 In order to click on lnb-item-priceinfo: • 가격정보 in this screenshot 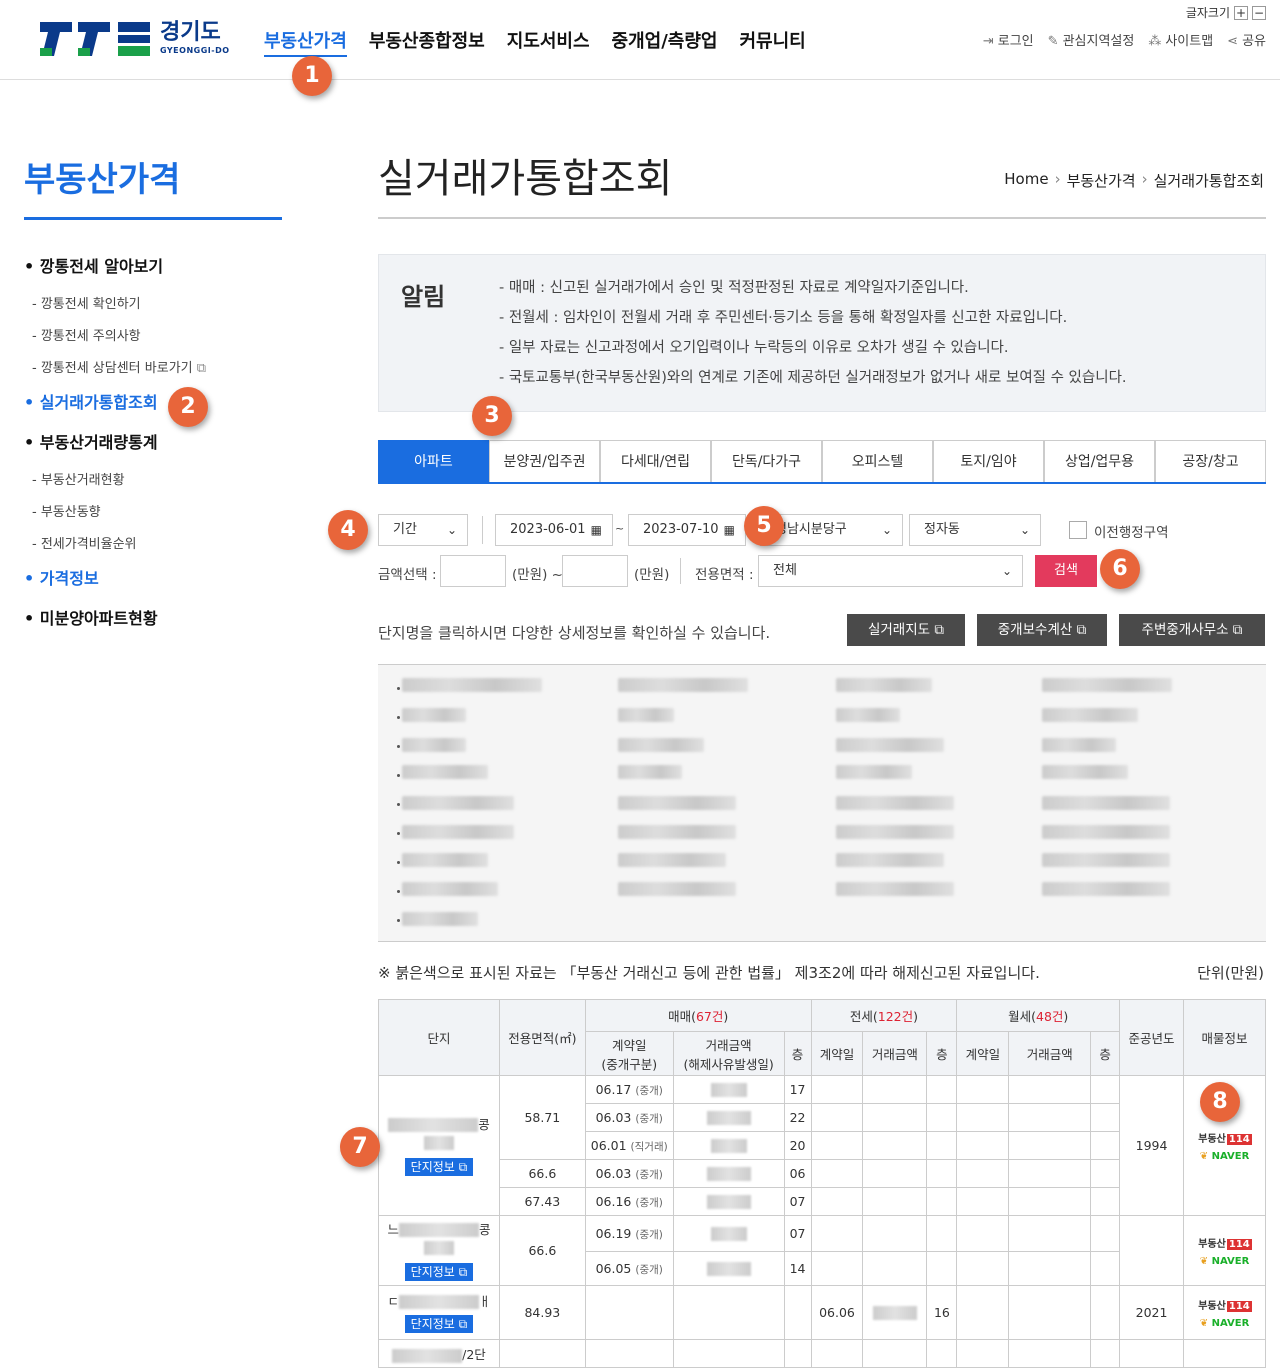, I will do `click(154, 587)`.